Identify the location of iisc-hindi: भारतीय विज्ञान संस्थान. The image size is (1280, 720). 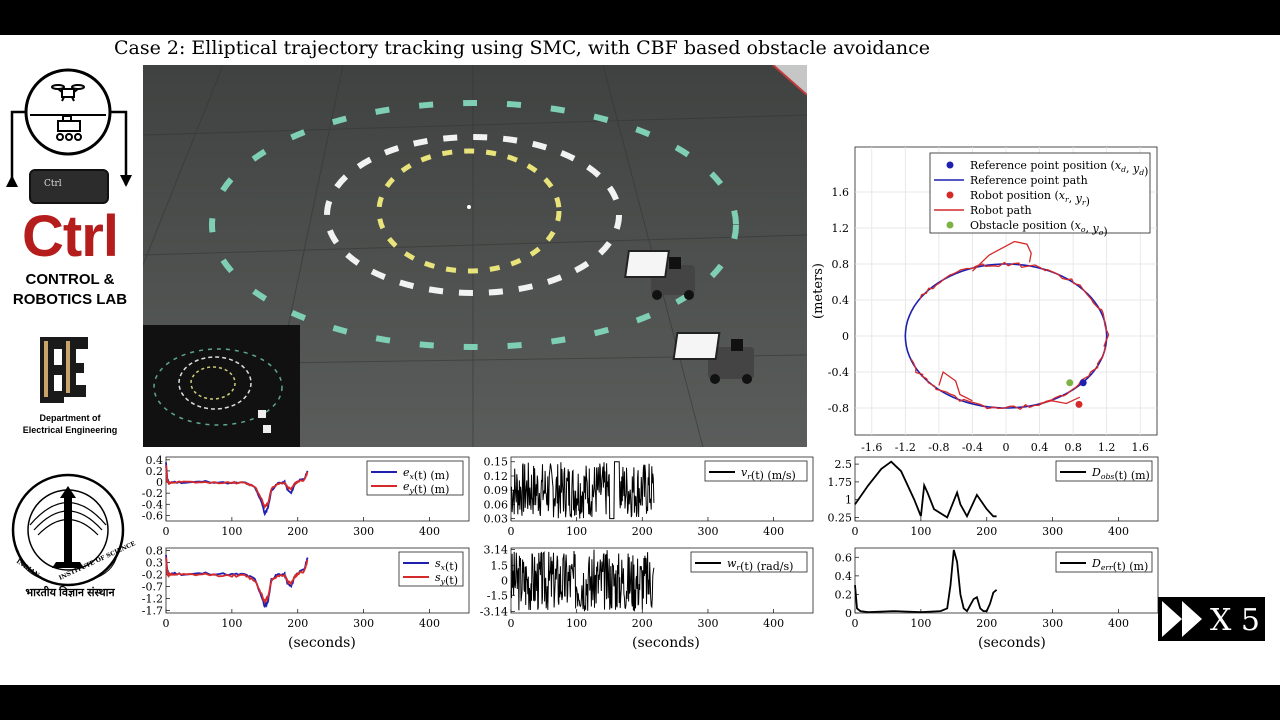
(70, 593).